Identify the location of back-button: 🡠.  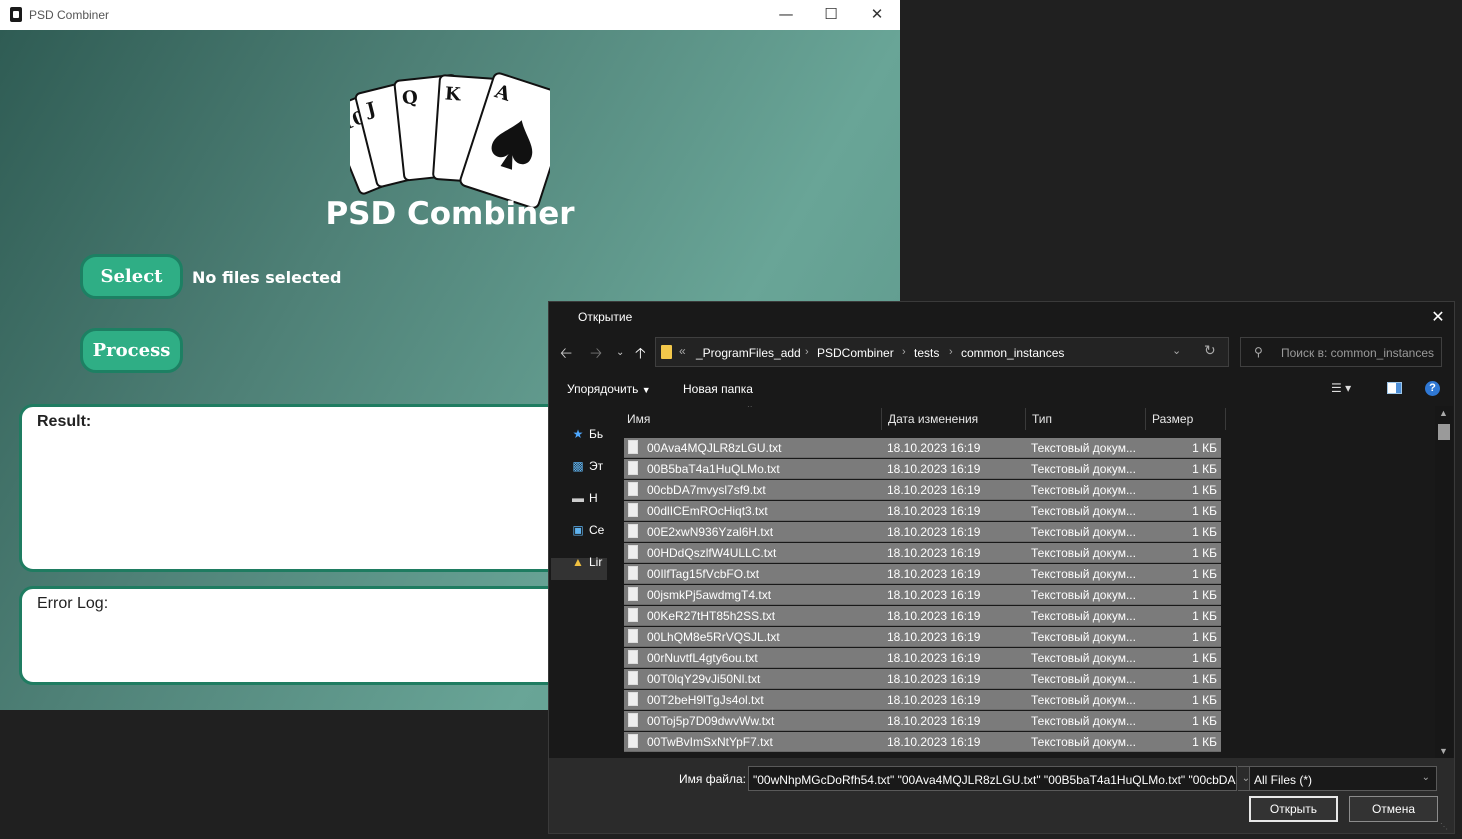
(566, 355).